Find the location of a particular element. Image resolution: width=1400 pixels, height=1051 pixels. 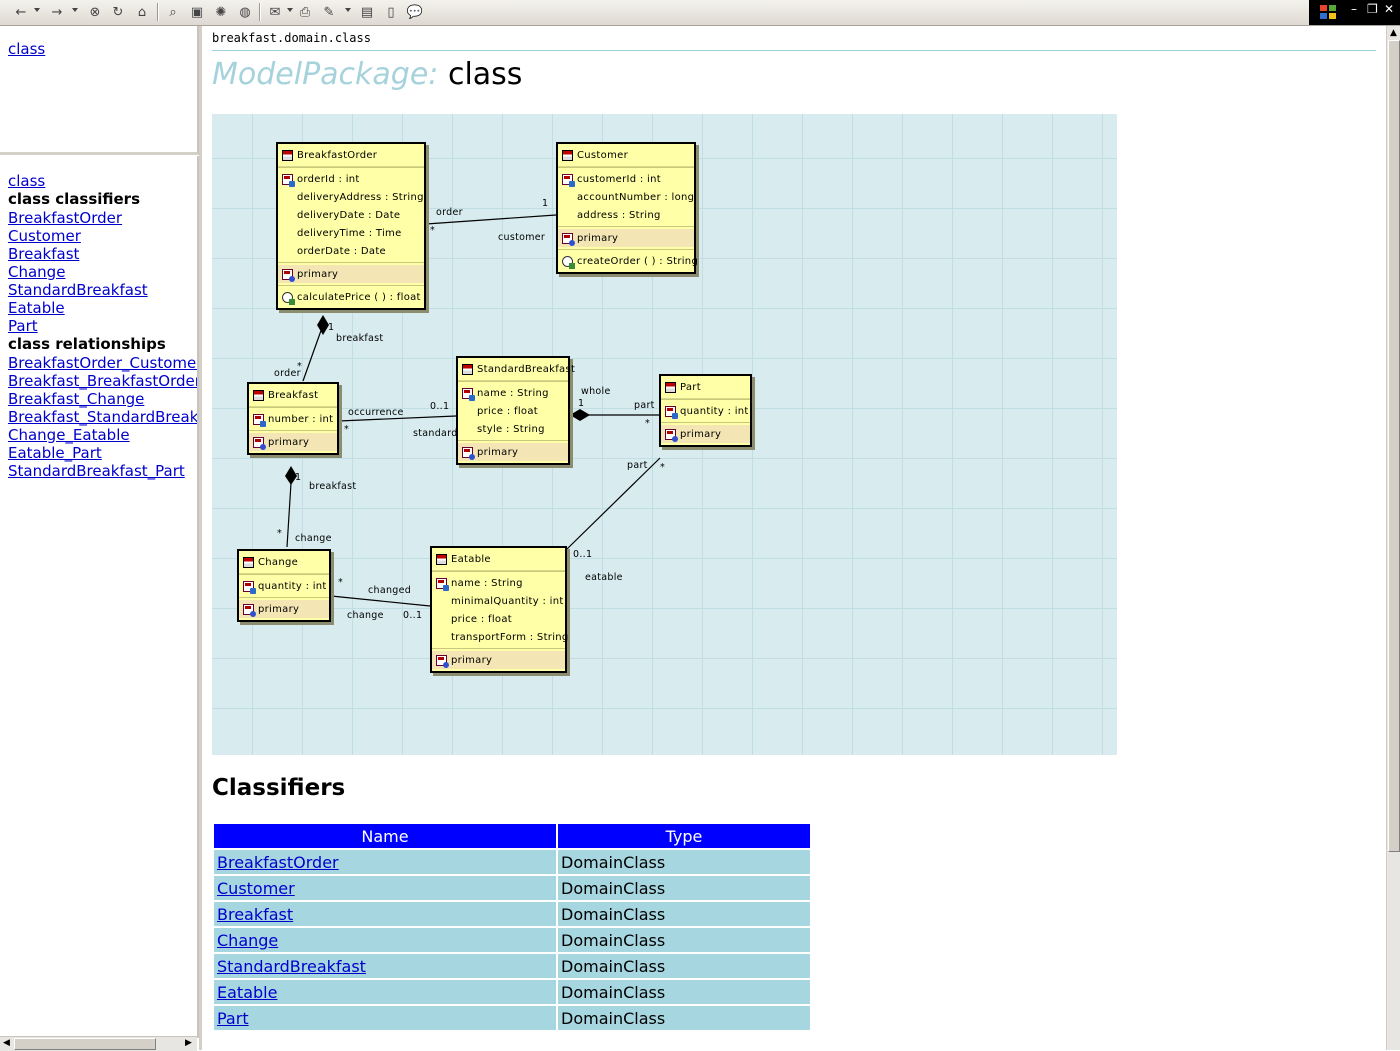

nav-relationship-link: Breakfast_BreakfastOrder is located at coordinates (102, 381).